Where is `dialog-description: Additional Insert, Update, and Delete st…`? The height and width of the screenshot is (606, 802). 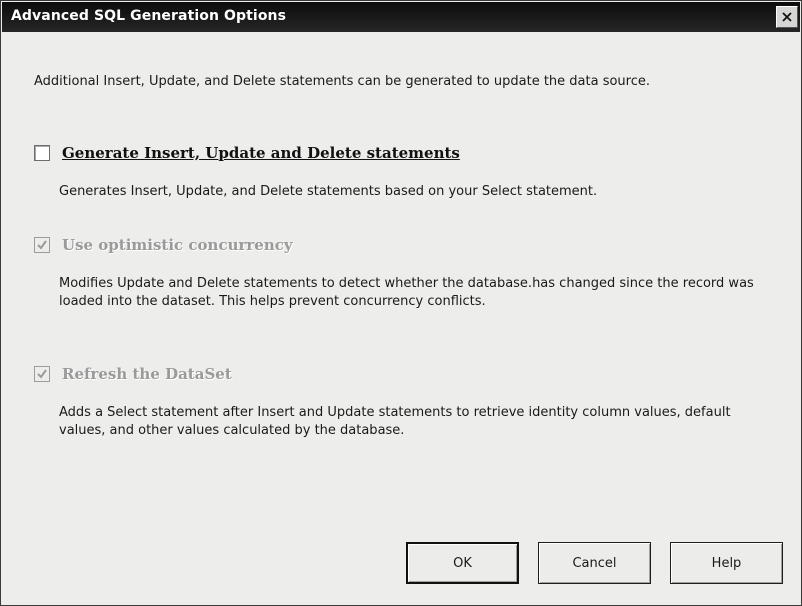 dialog-description: Additional Insert, Update, and Delete st… is located at coordinates (342, 81).